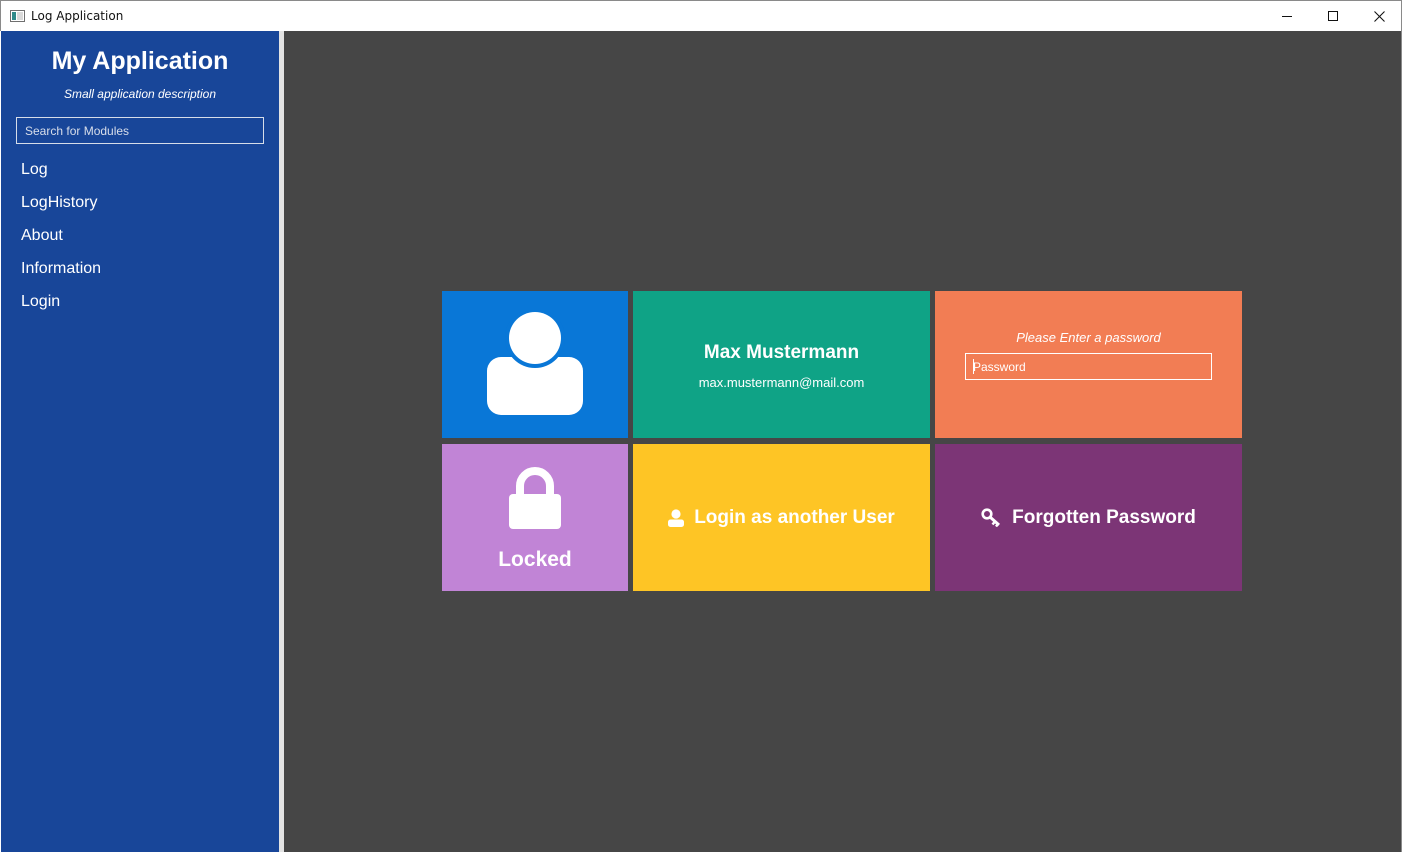 The width and height of the screenshot is (1402, 852). What do you see at coordinates (781, 364) in the screenshot?
I see `user-info-tile: Max Mustermann max.mustermann@mail.com` at bounding box center [781, 364].